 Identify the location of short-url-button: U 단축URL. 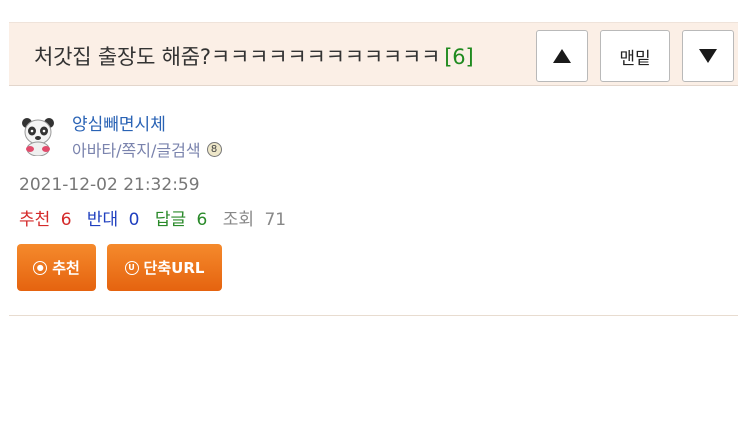
(164, 267).